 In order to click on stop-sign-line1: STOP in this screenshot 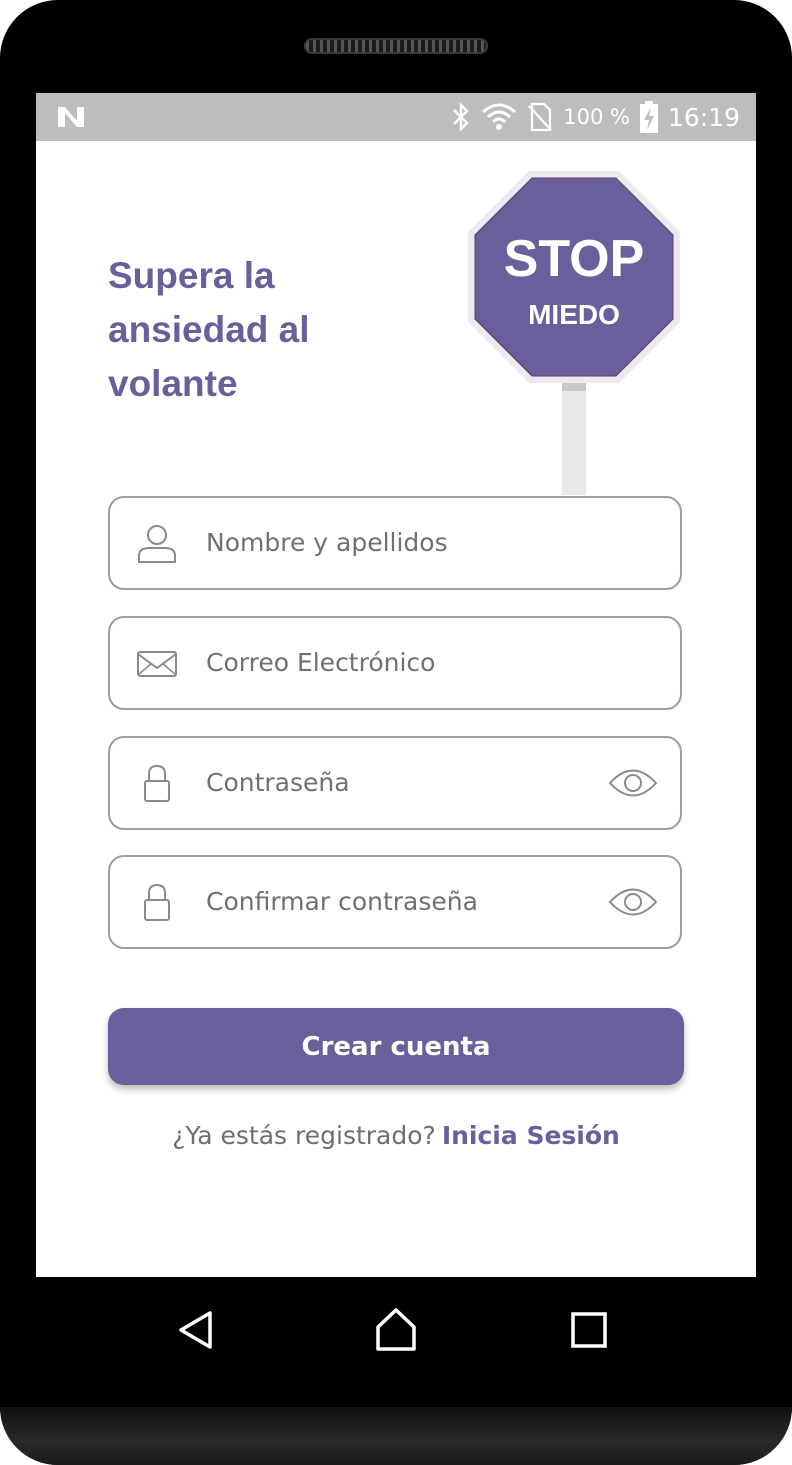, I will do `click(574, 259)`.